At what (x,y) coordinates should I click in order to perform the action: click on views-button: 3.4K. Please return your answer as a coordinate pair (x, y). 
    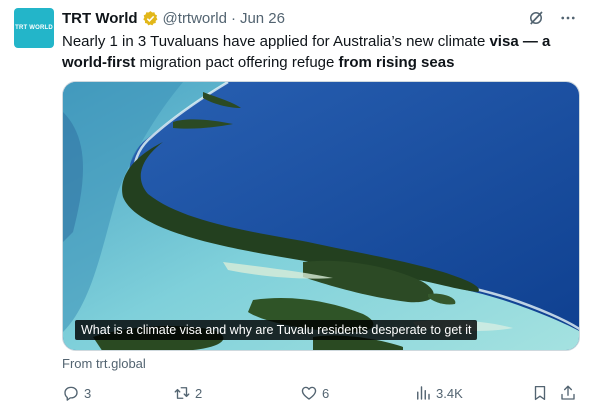
    Looking at the image, I should click on (438, 393).